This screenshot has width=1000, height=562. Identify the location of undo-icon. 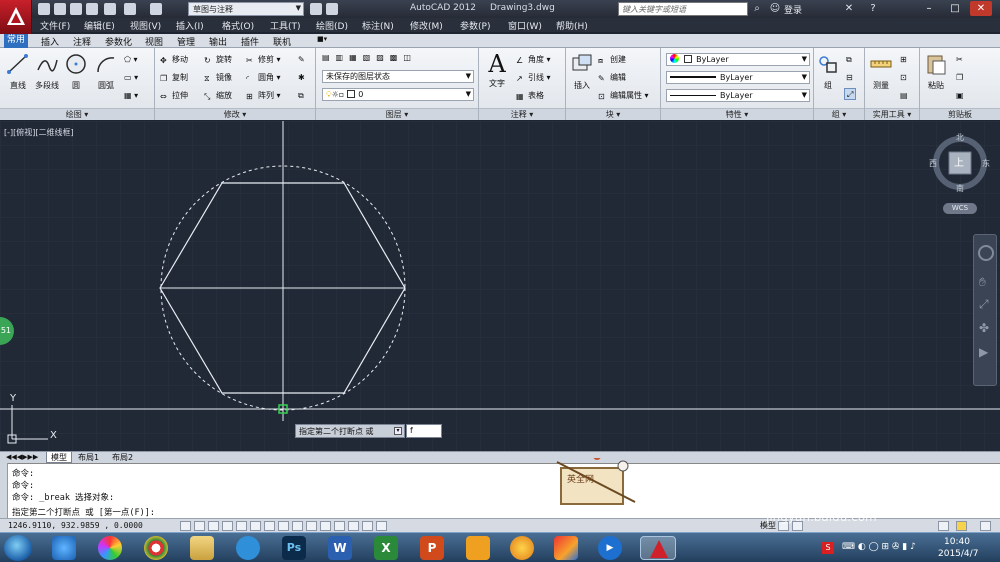
(130, 9).